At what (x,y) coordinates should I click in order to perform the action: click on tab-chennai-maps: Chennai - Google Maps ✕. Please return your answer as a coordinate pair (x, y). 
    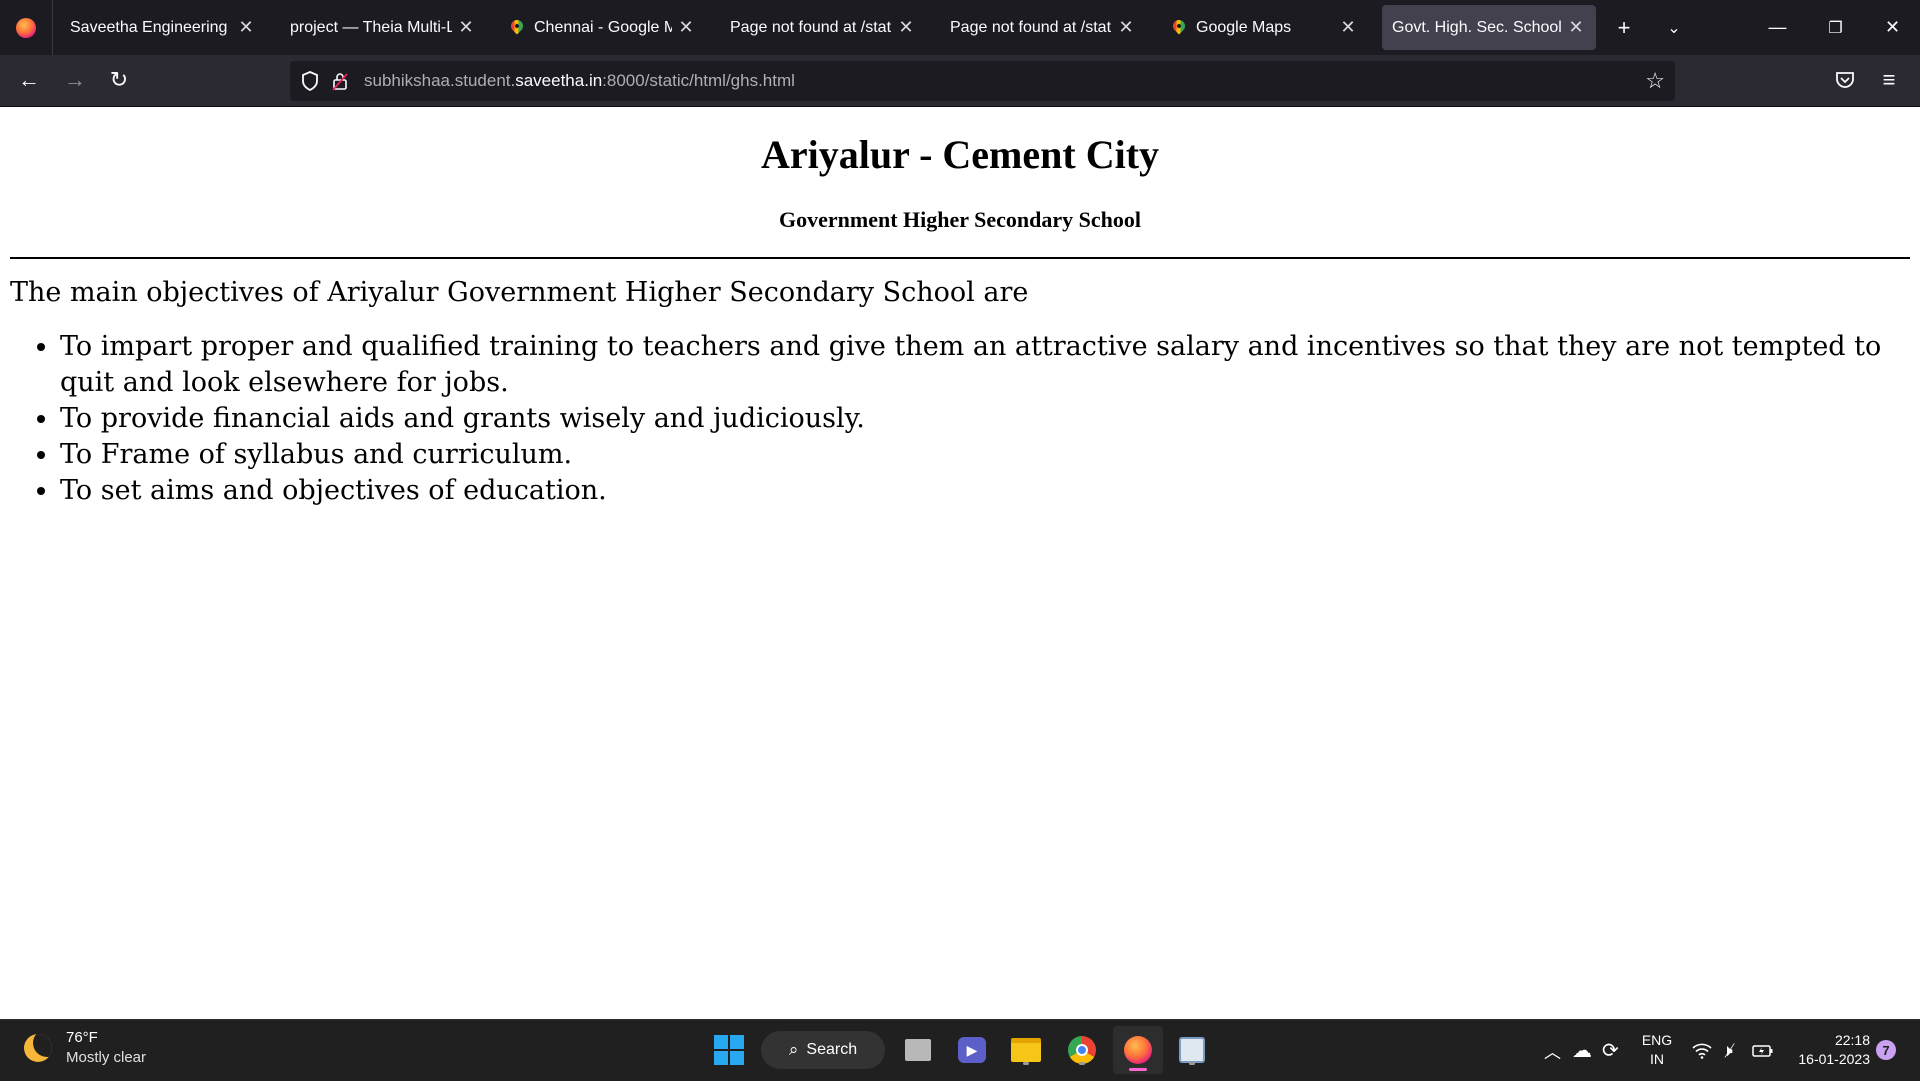
    Looking at the image, I should click on (603, 27).